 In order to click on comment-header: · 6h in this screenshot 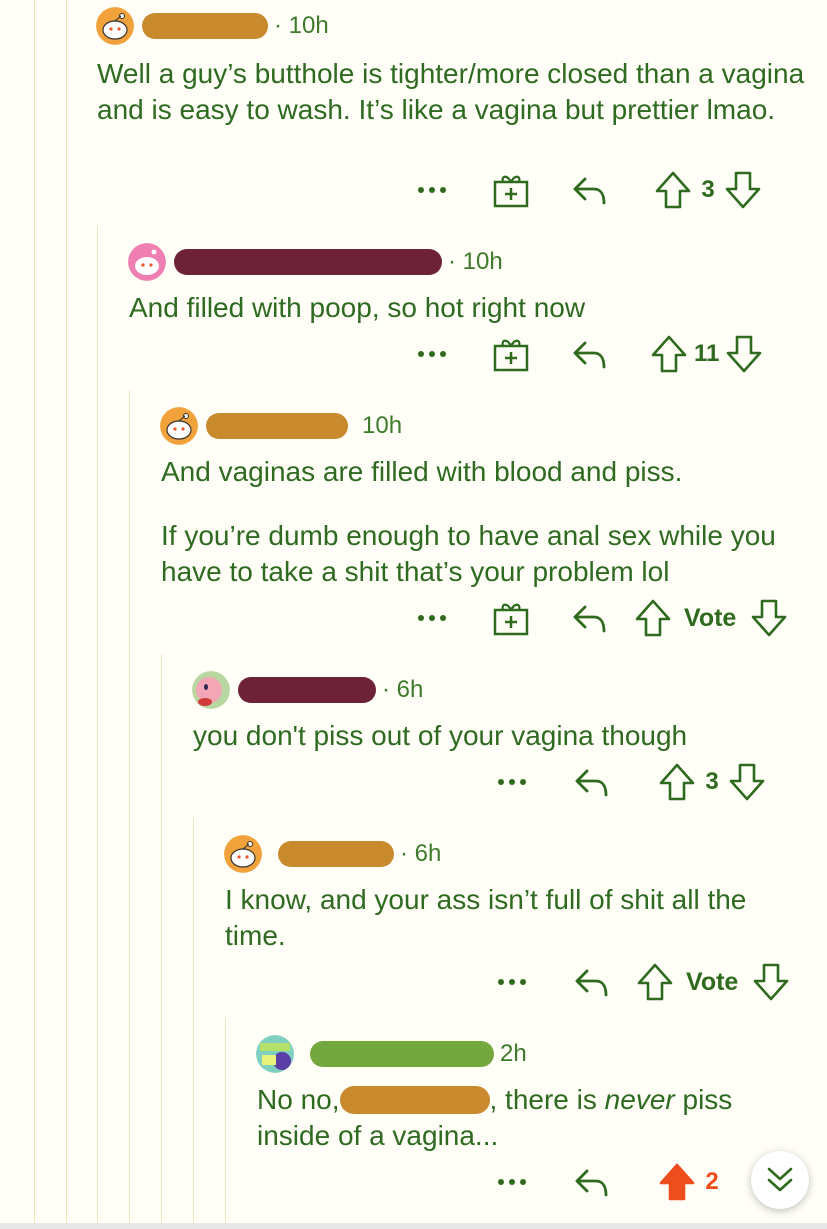, I will do `click(332, 854)`.